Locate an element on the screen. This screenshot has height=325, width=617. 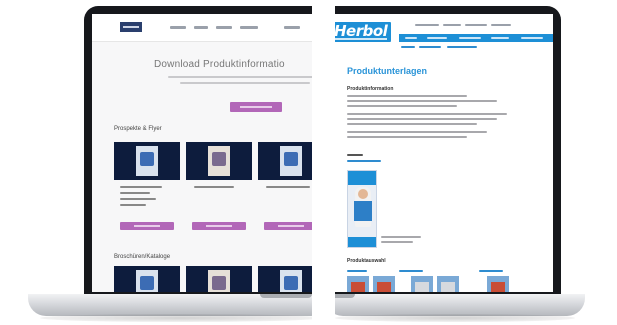
main-navigation is located at coordinates (476, 38).